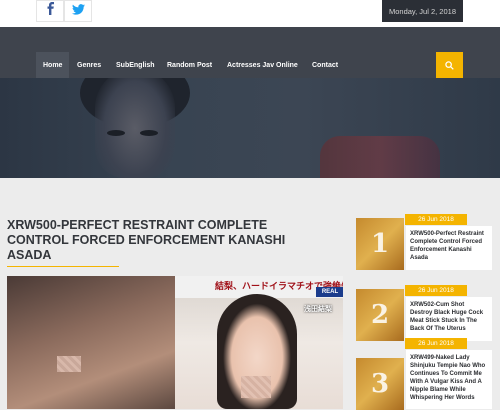 This screenshot has width=500, height=410. What do you see at coordinates (135, 65) in the screenshot?
I see `nav-item-subenglish: SubEnglish` at bounding box center [135, 65].